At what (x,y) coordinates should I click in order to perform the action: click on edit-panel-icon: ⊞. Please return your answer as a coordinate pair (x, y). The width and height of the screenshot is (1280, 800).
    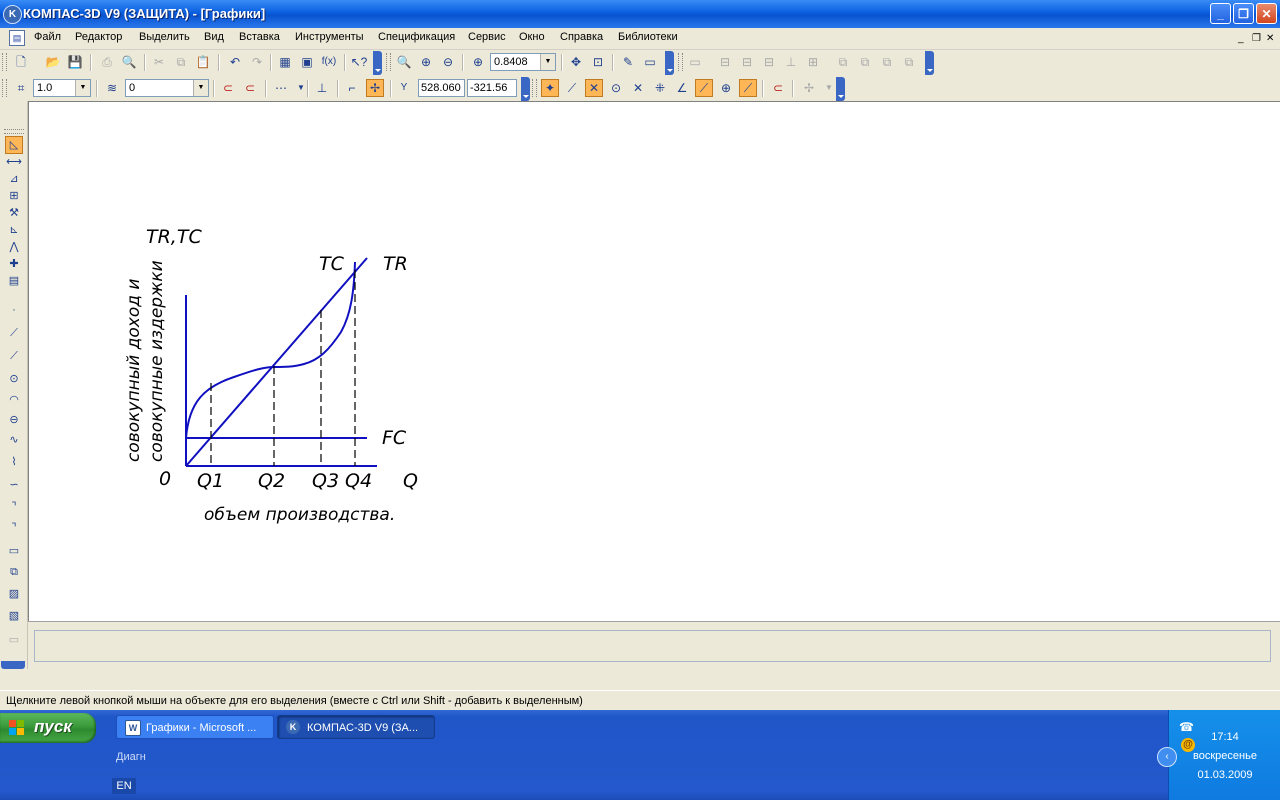
    Looking at the image, I should click on (14, 196).